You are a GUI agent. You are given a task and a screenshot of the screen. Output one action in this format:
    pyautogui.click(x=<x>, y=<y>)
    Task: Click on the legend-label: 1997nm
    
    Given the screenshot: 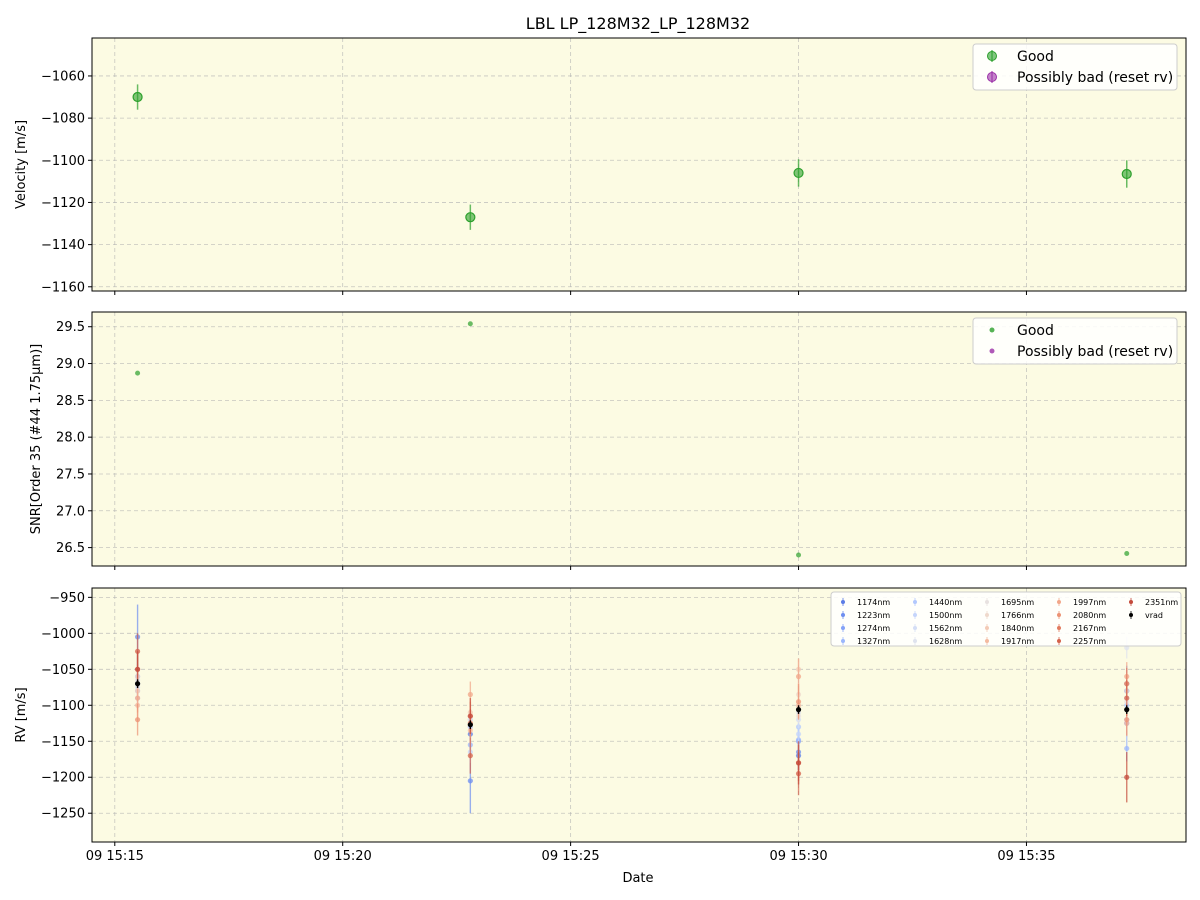 What is the action you would take?
    pyautogui.click(x=1089, y=602)
    